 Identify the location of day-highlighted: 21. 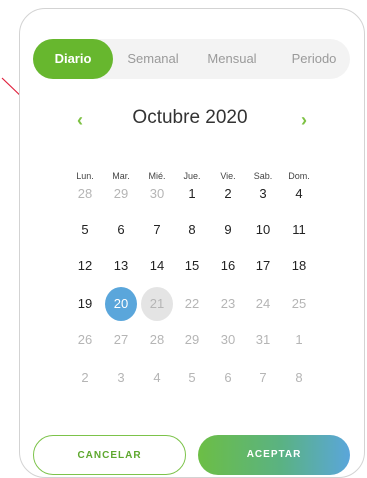
(157, 304).